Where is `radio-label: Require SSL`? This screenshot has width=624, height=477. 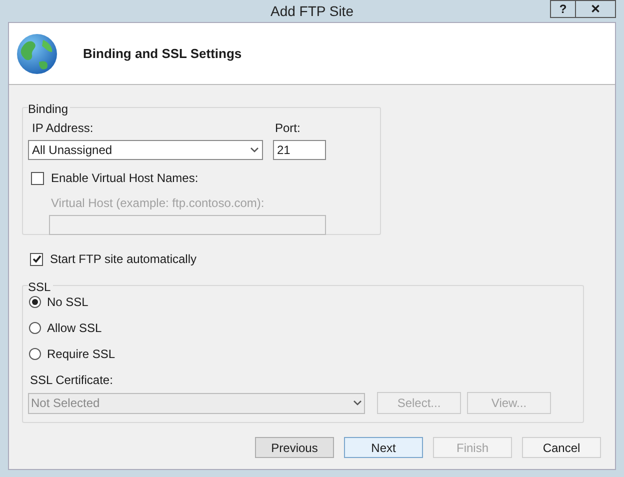 radio-label: Require SSL is located at coordinates (81, 354).